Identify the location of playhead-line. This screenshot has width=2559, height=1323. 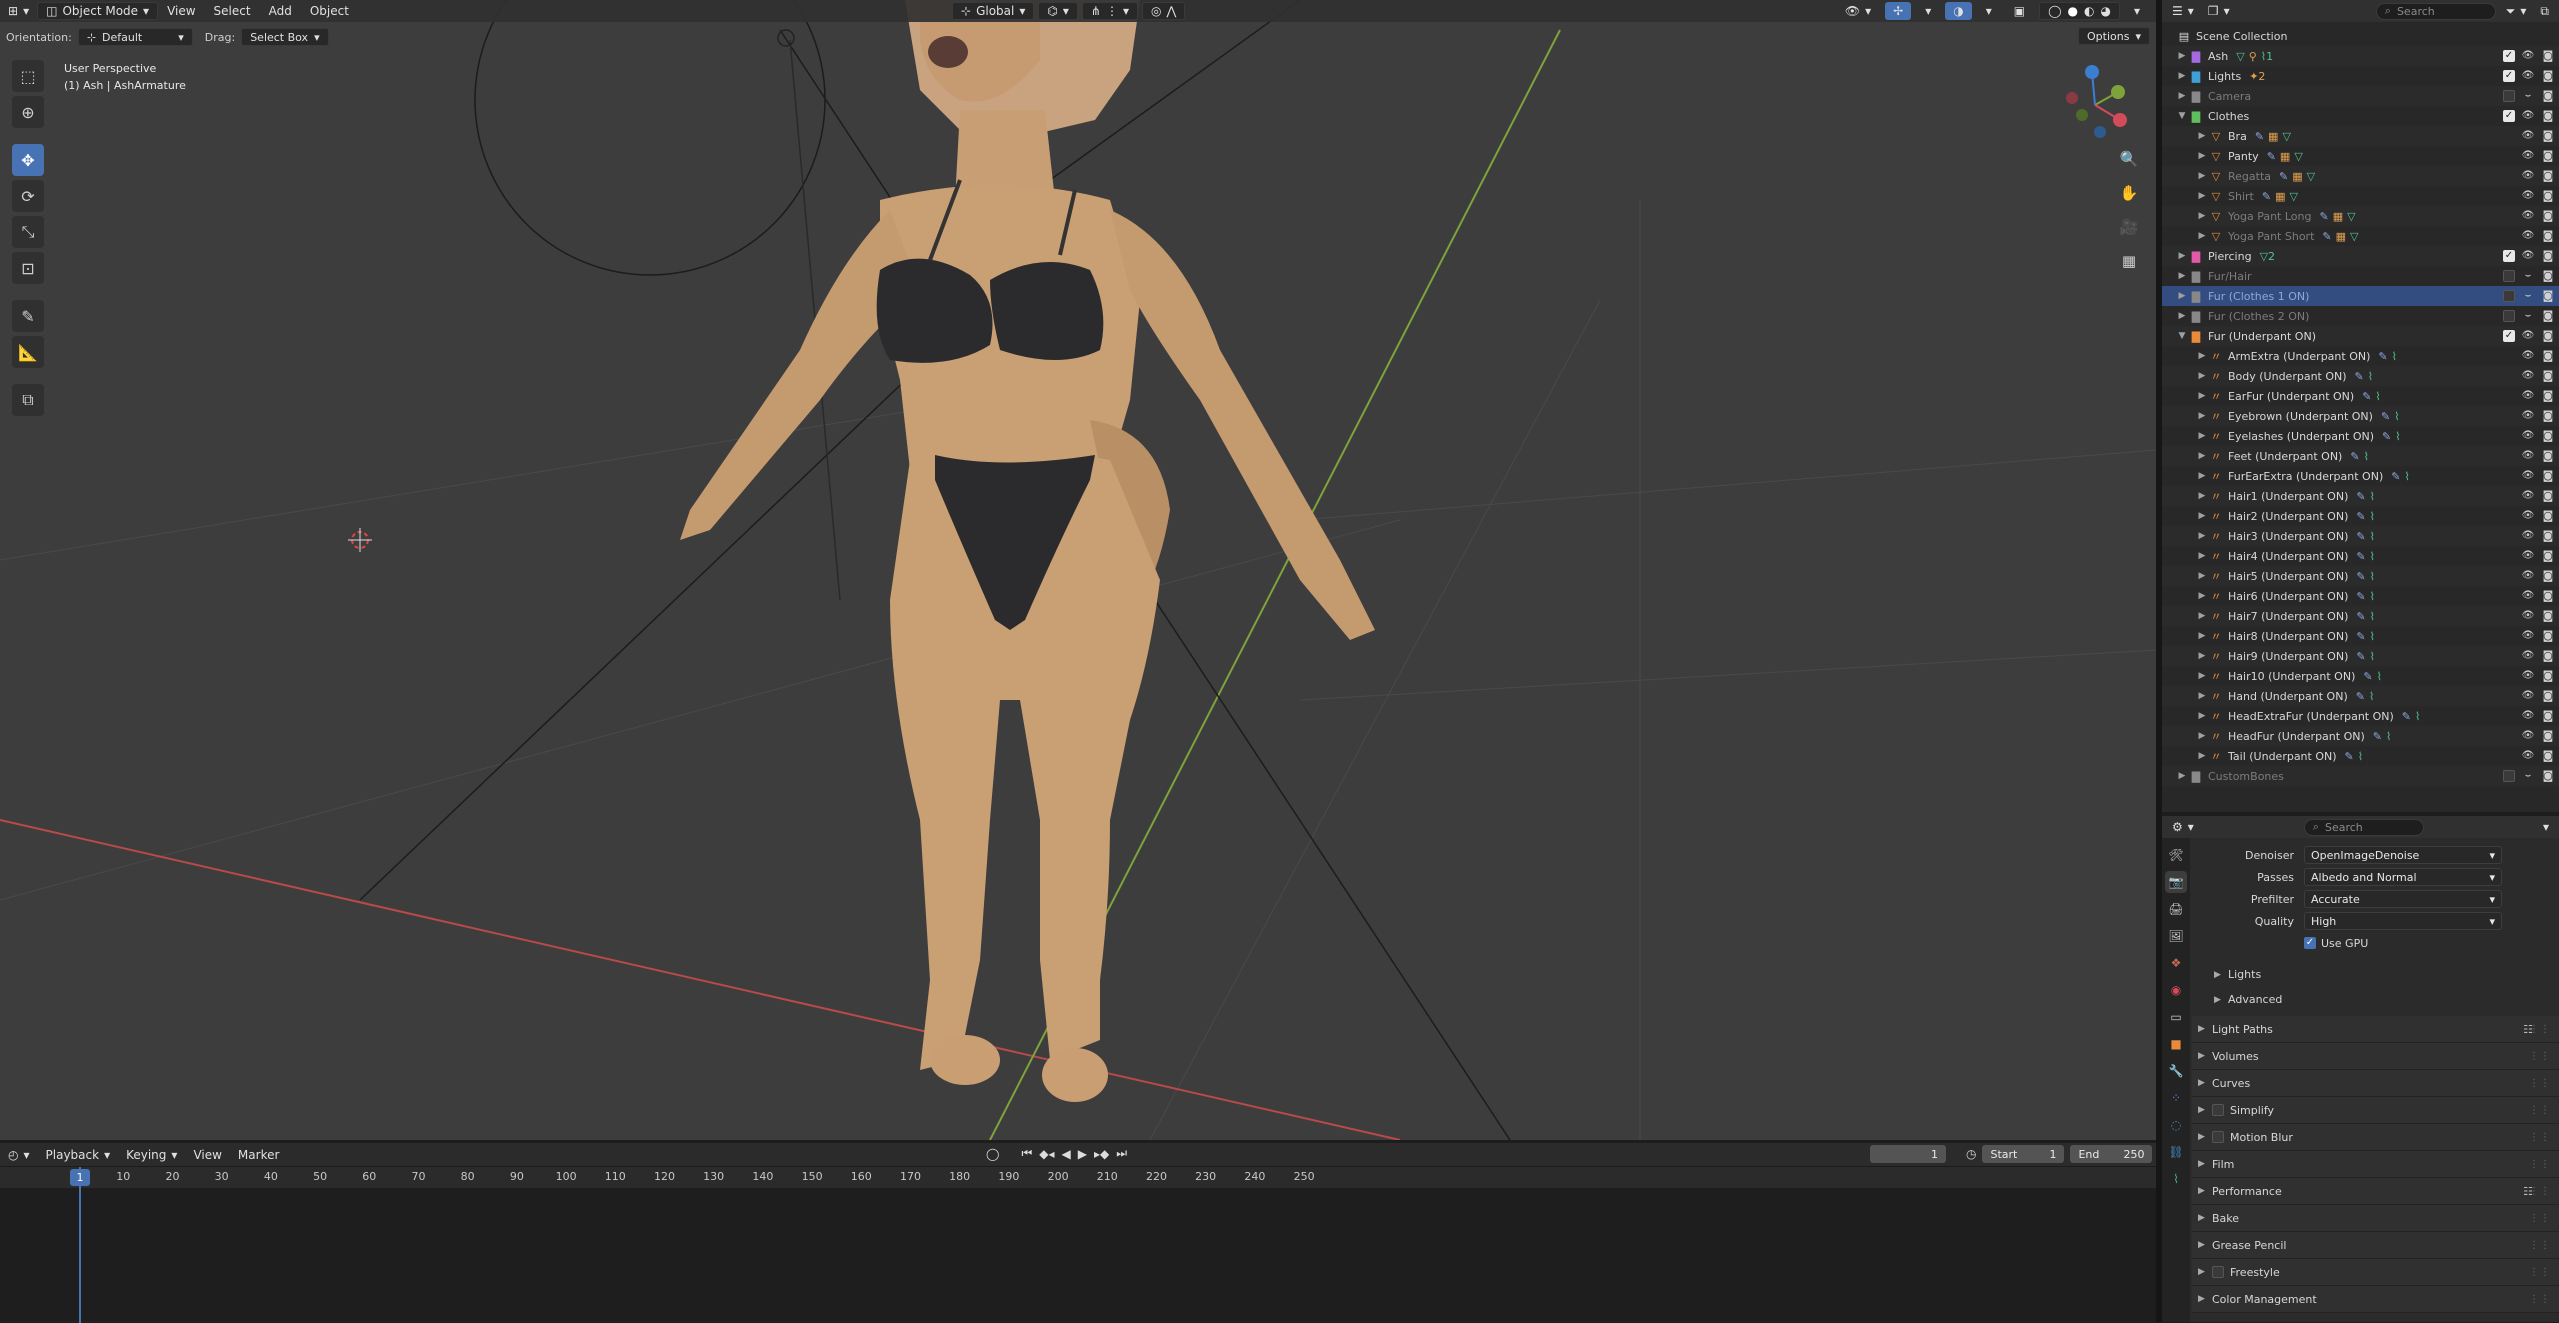
(80, 1245).